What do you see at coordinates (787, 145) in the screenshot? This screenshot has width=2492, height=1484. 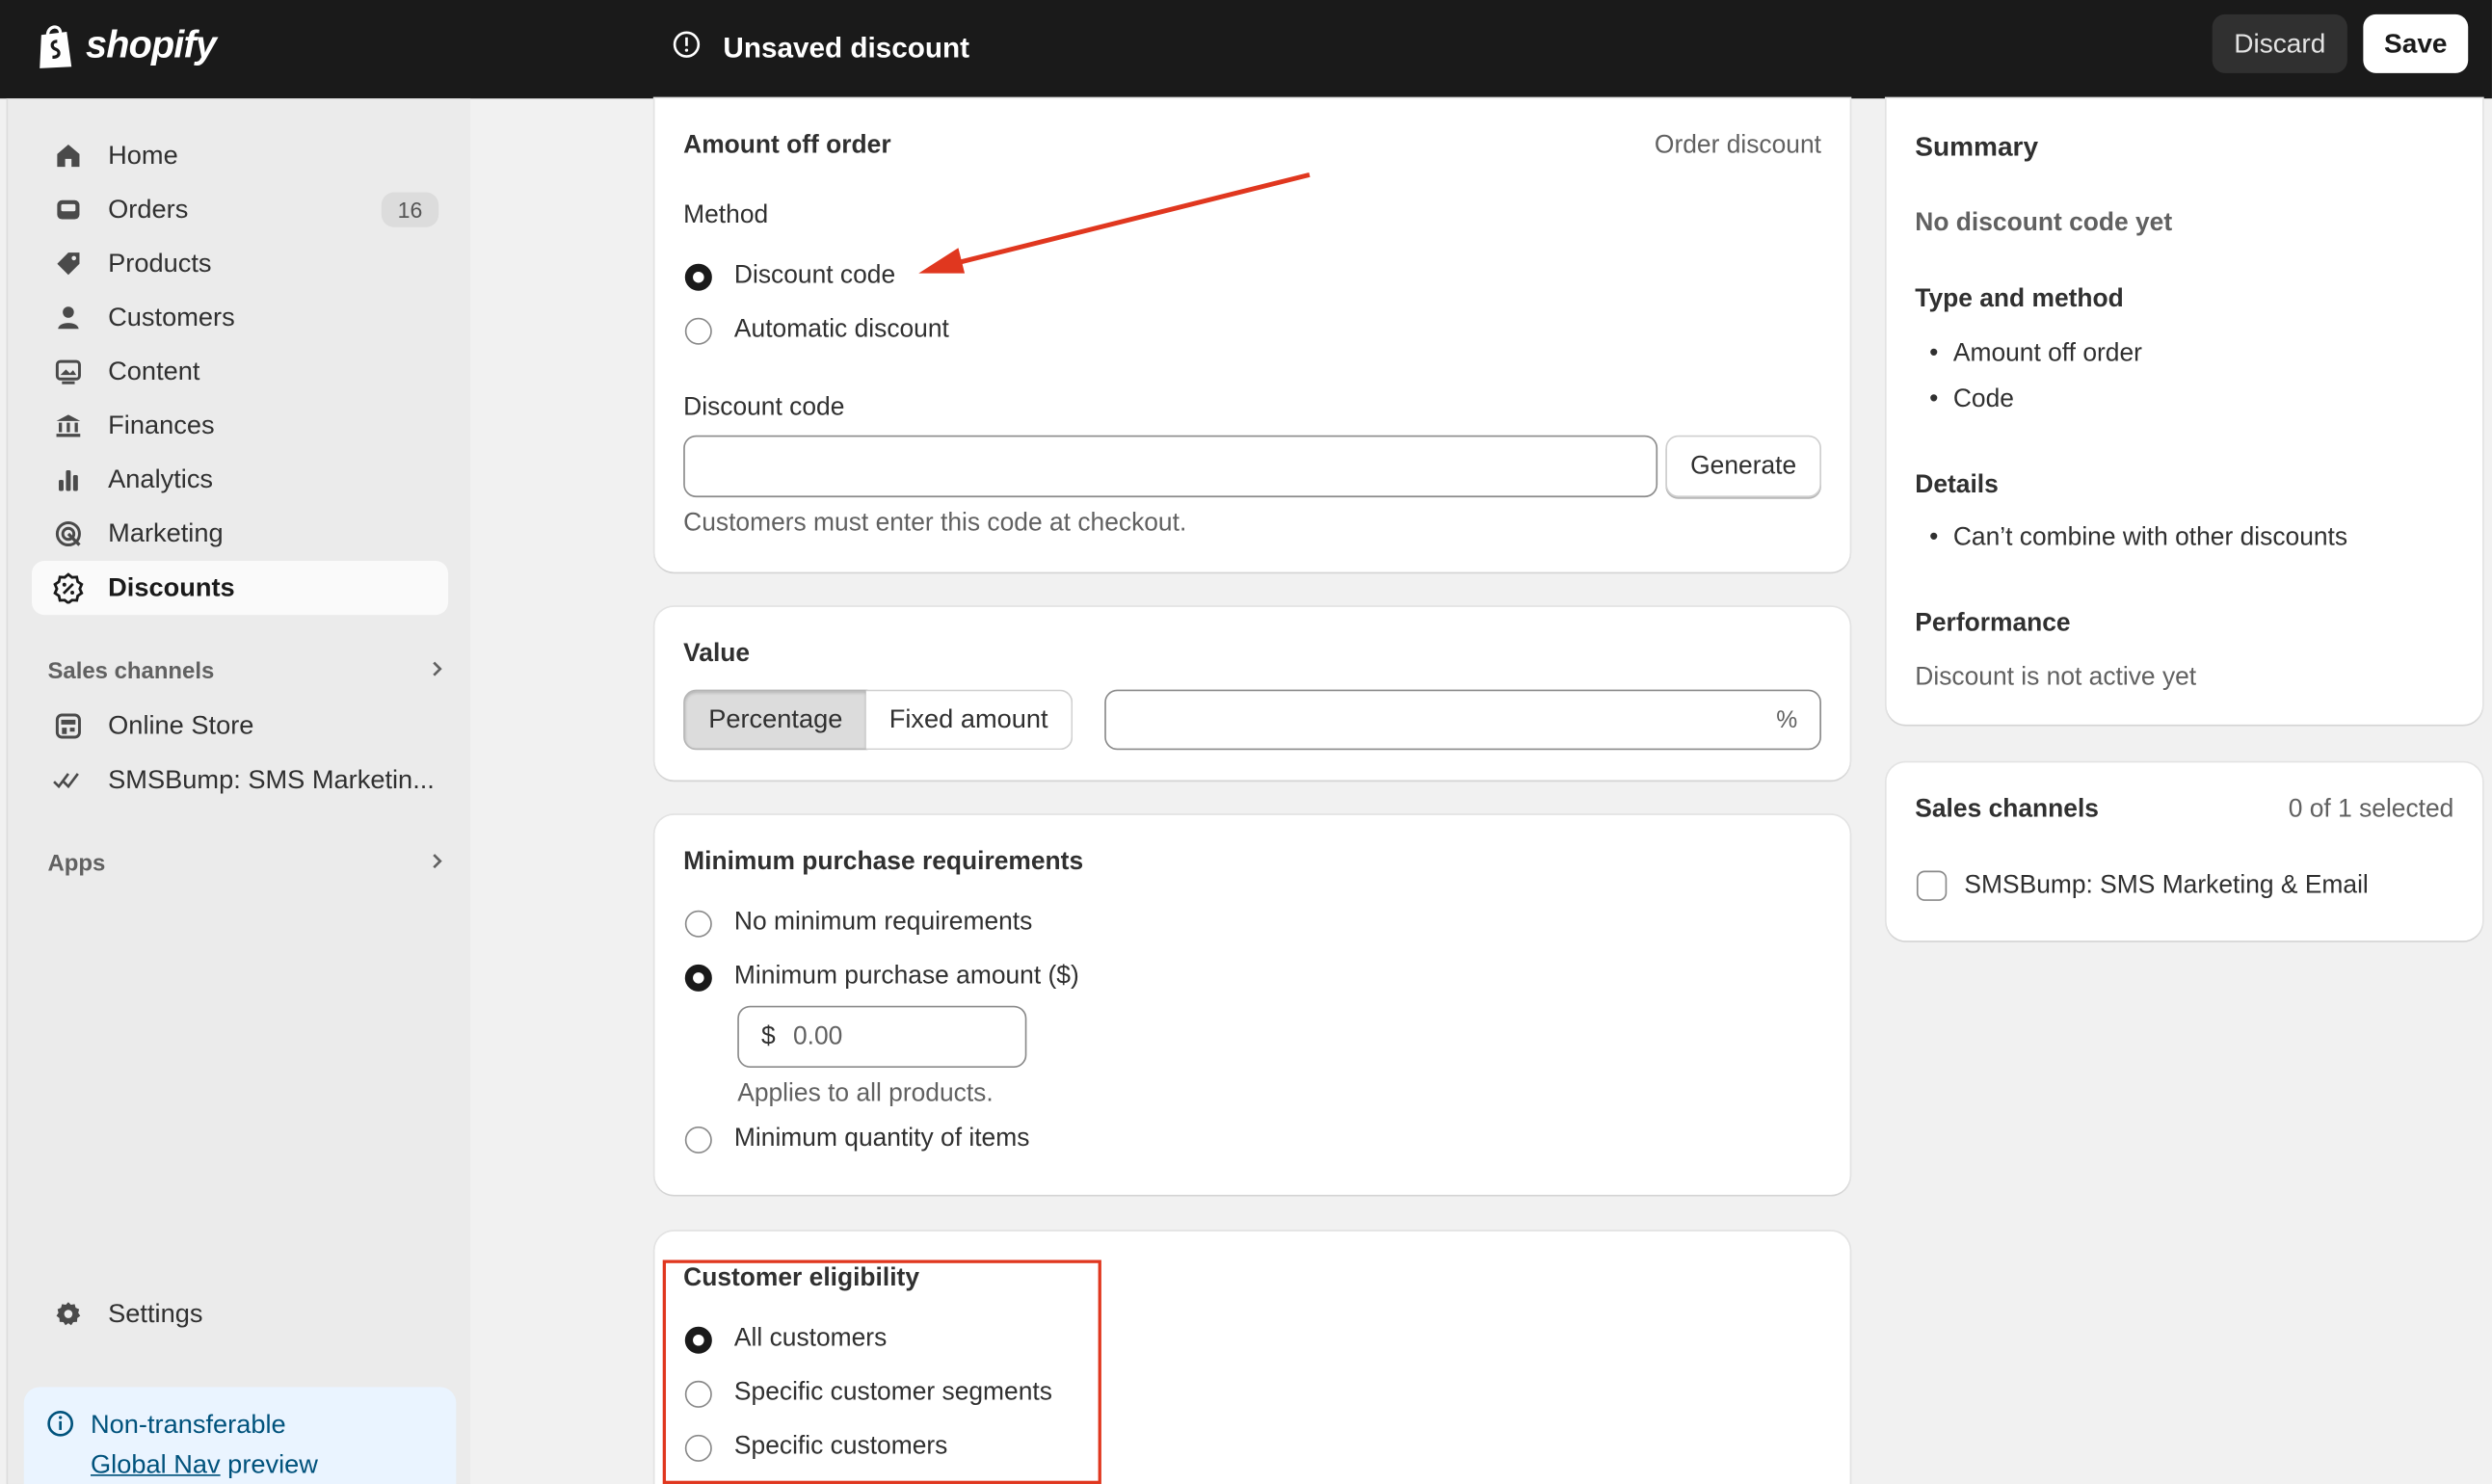 I see `card-title: Amount off order` at bounding box center [787, 145].